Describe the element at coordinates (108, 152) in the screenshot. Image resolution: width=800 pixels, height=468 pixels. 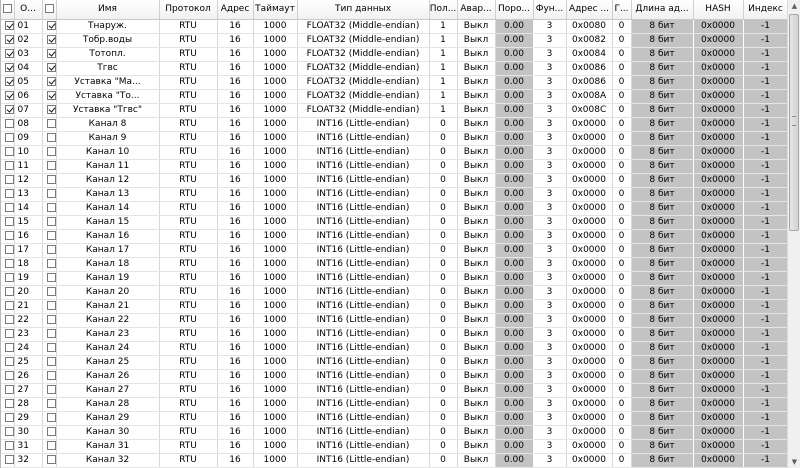
I see `cell-name: Канал 10` at that location.